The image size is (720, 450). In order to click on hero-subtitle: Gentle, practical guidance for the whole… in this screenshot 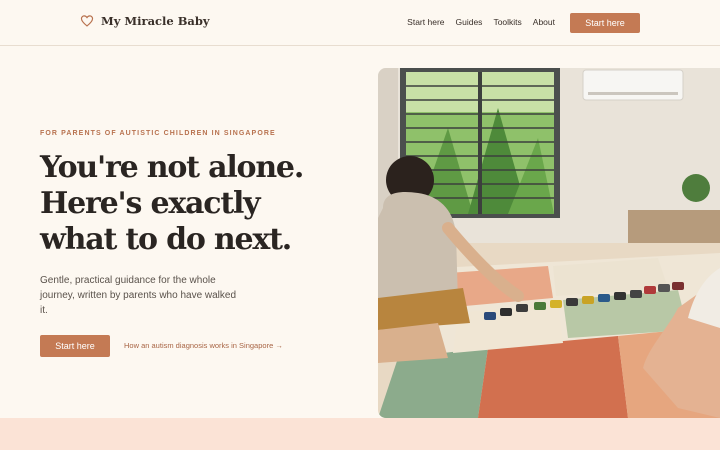, I will do `click(138, 295)`.